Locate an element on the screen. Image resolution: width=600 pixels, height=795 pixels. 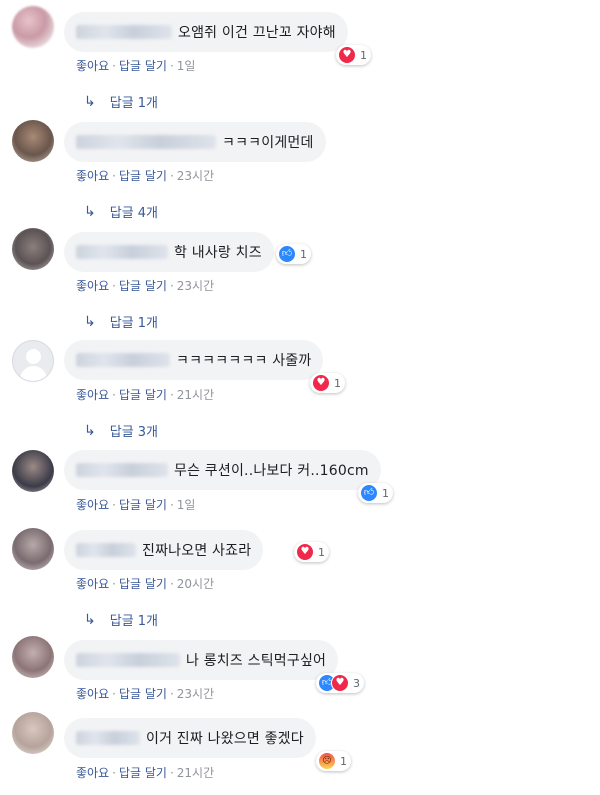
view-replies-link: ↳ 답글 3개 is located at coordinates (121, 431).